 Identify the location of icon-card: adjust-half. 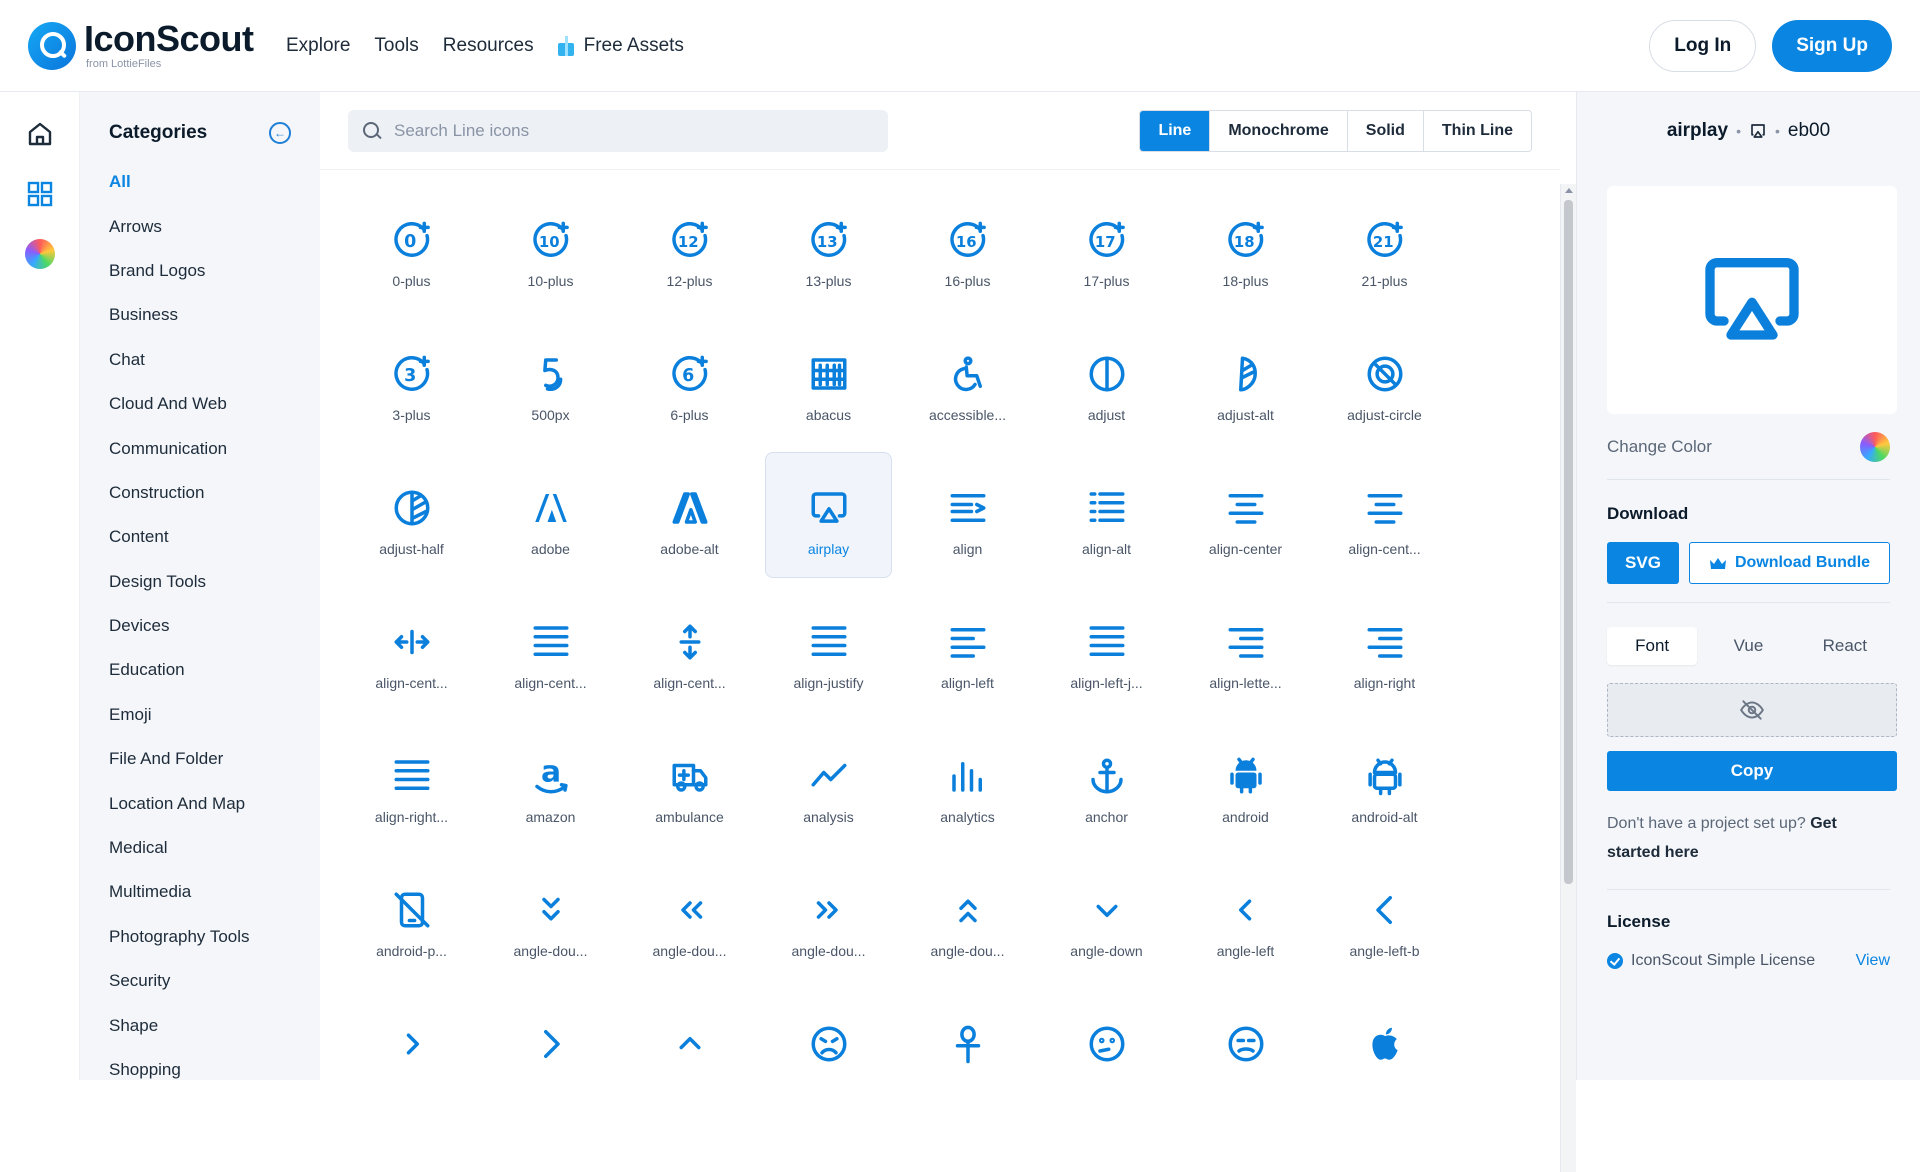
(411, 515).